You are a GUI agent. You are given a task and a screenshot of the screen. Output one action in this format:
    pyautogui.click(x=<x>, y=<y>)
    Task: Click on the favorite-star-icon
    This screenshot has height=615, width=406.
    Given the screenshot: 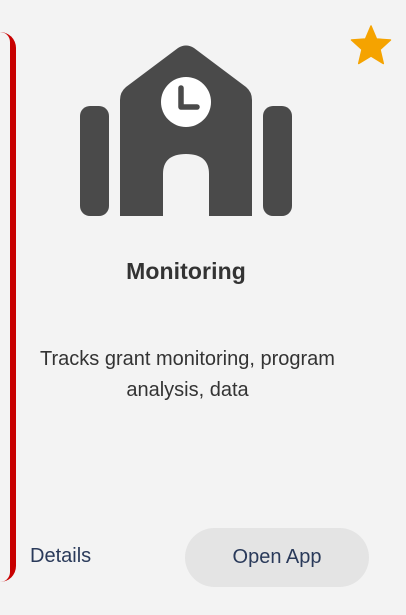 What is the action you would take?
    pyautogui.click(x=371, y=45)
    